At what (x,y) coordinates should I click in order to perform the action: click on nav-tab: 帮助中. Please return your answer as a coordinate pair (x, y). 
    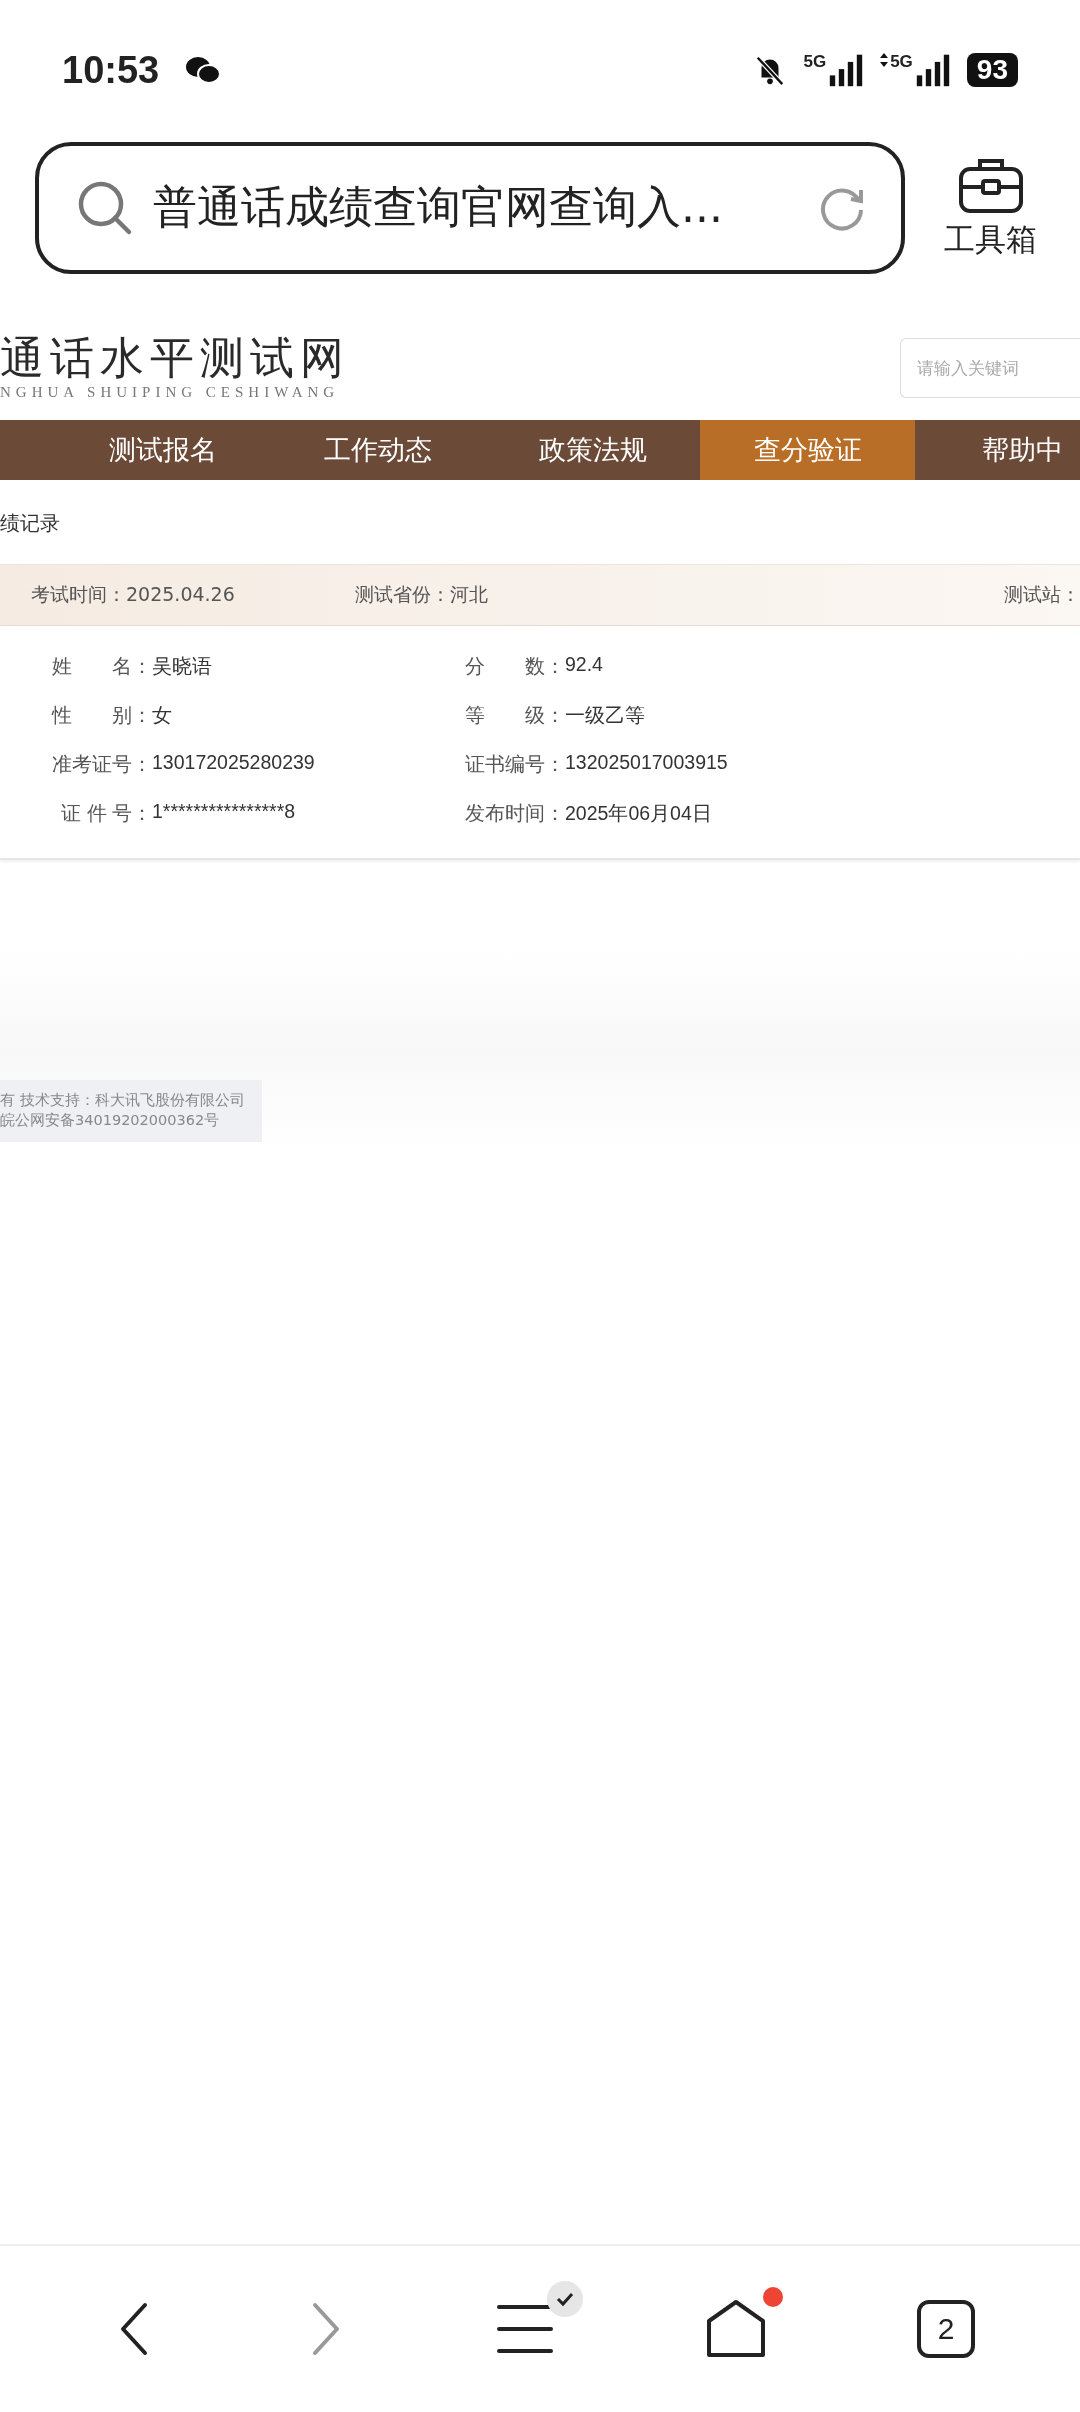
    Looking at the image, I should click on (997, 450).